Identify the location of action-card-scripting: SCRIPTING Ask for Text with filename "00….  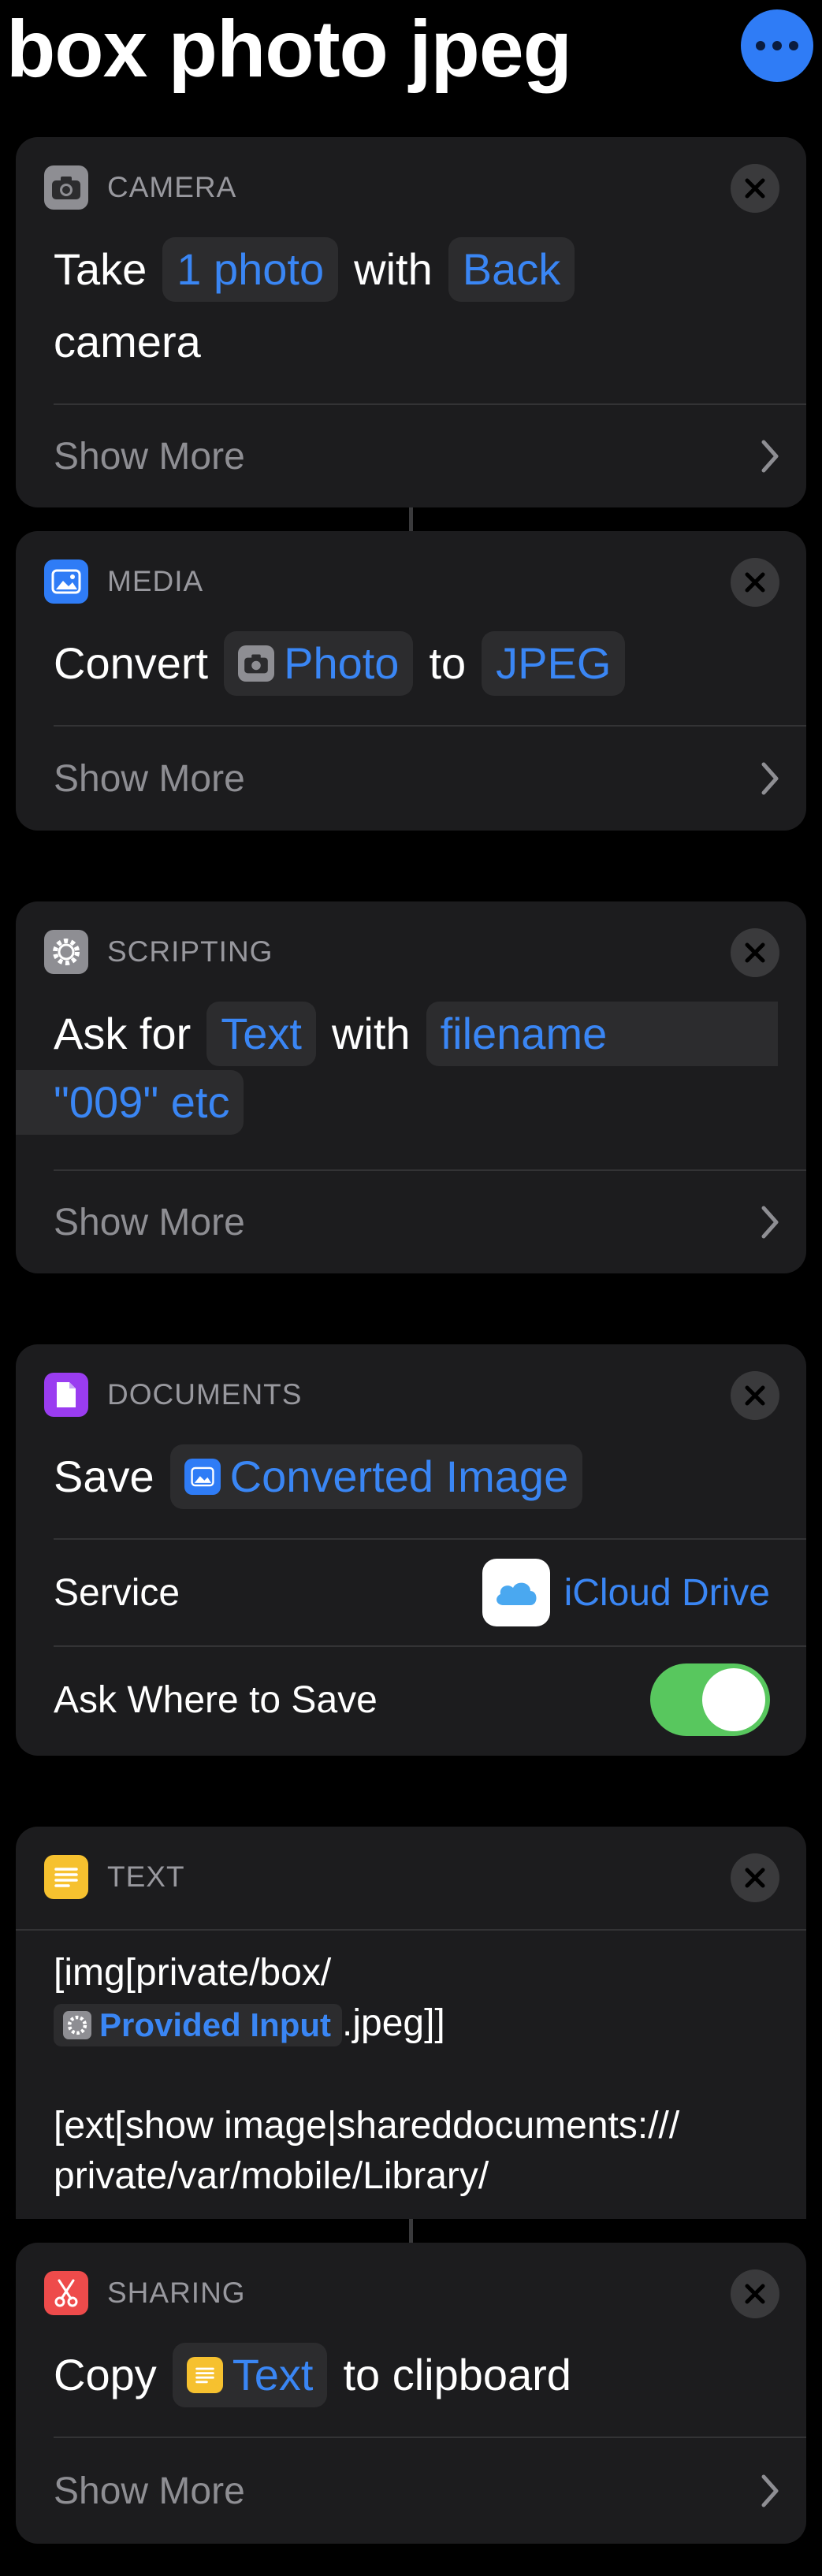
(411, 1087).